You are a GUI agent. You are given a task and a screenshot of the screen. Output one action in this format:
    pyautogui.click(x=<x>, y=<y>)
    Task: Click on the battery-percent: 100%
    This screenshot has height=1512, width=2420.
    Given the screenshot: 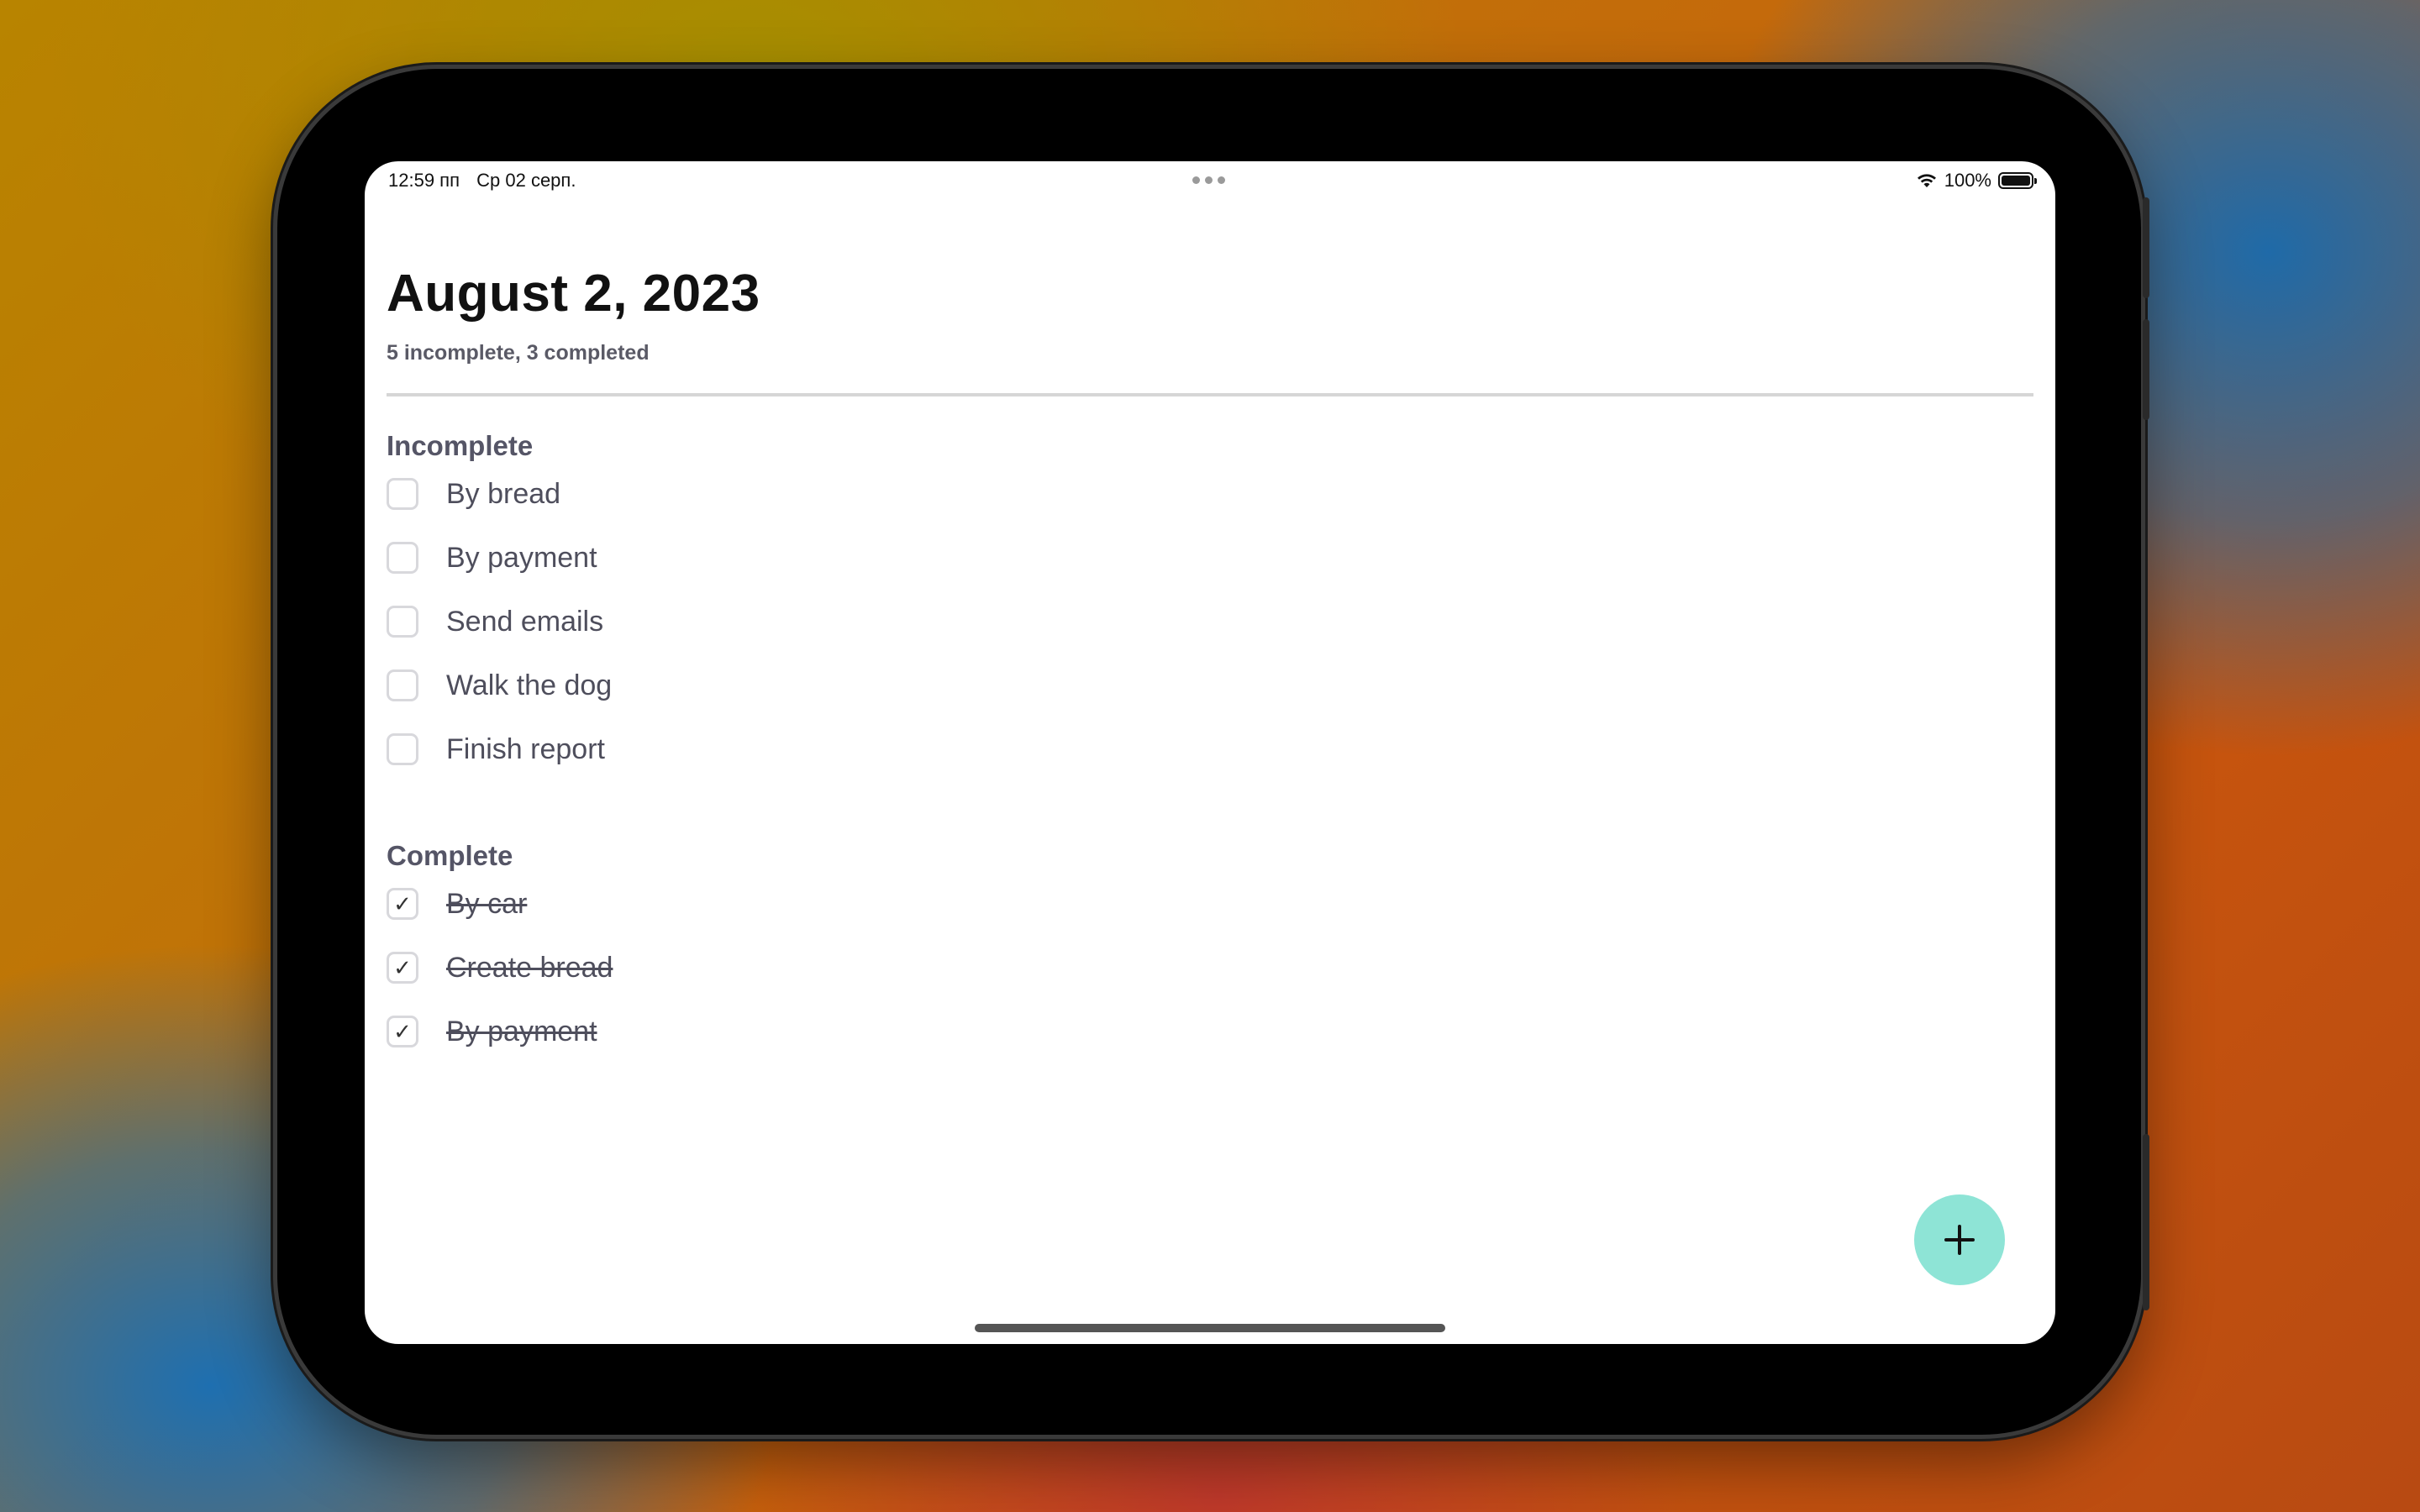 What is the action you would take?
    pyautogui.click(x=1968, y=180)
    